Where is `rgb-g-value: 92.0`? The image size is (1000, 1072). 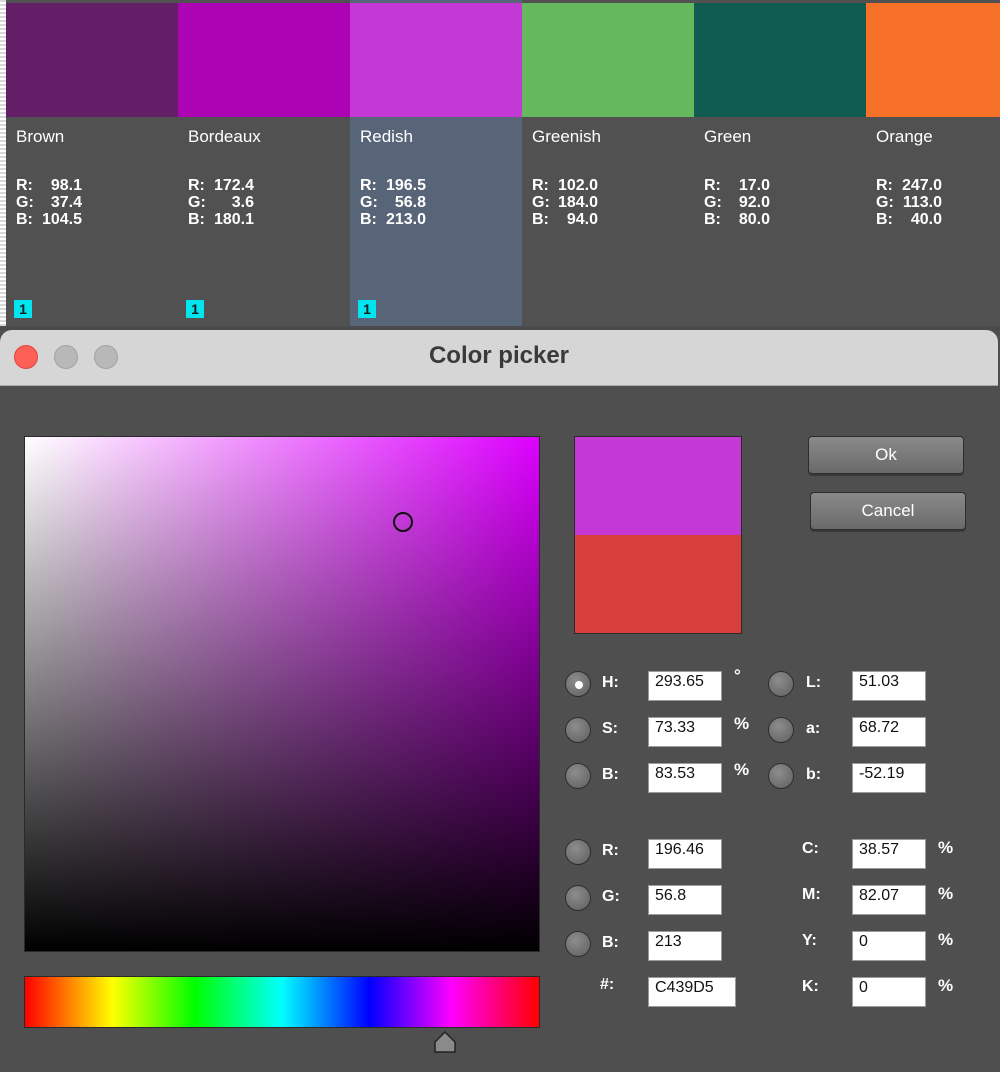 rgb-g-value: 92.0 is located at coordinates (754, 202).